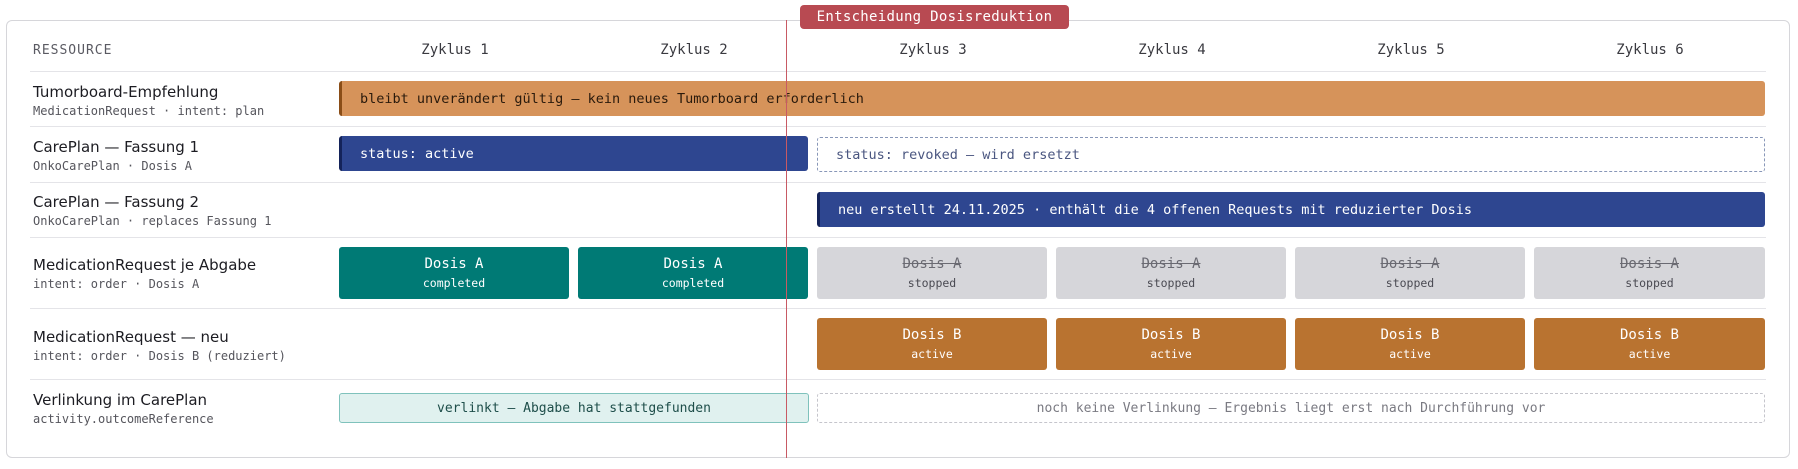 Image resolution: width=1798 pixels, height=469 pixels. I want to click on row-title-medication-request-new: MedicationRequest — neu, so click(131, 337).